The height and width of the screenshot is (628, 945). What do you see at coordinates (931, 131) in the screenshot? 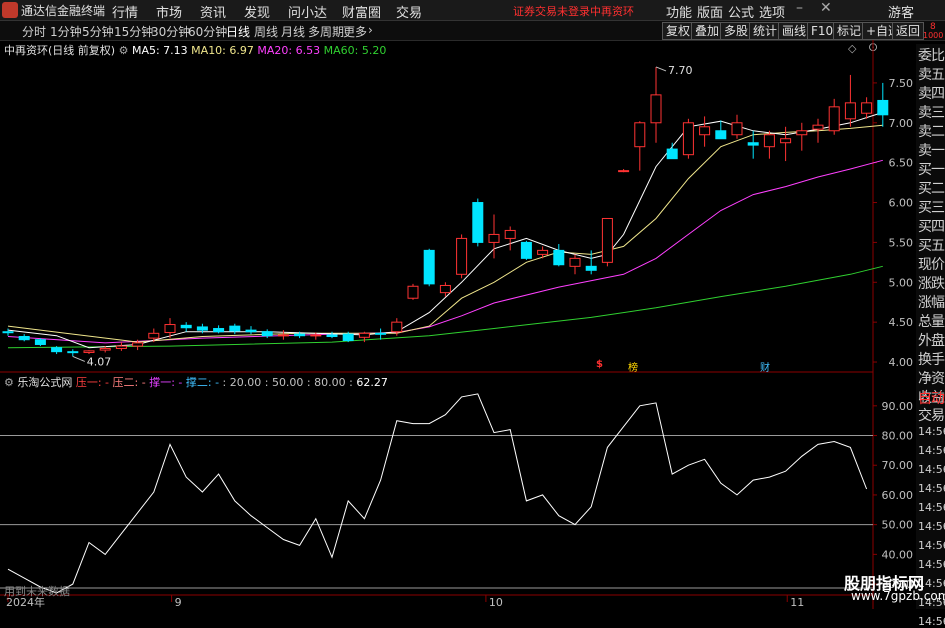
I see `sidebar-label-ask2: 卖二` at bounding box center [931, 131].